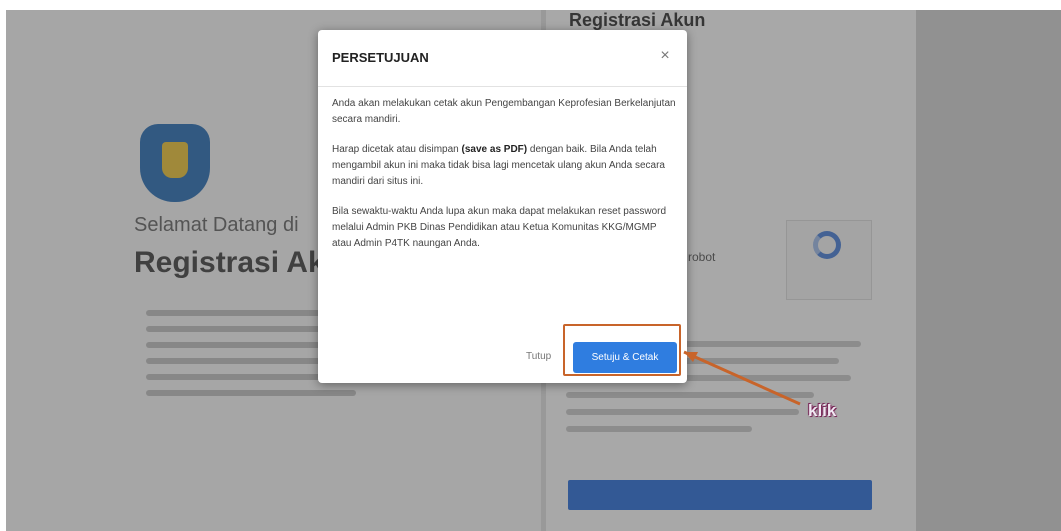  Describe the element at coordinates (822, 410) in the screenshot. I see `klik-annotation-label: klik` at that location.